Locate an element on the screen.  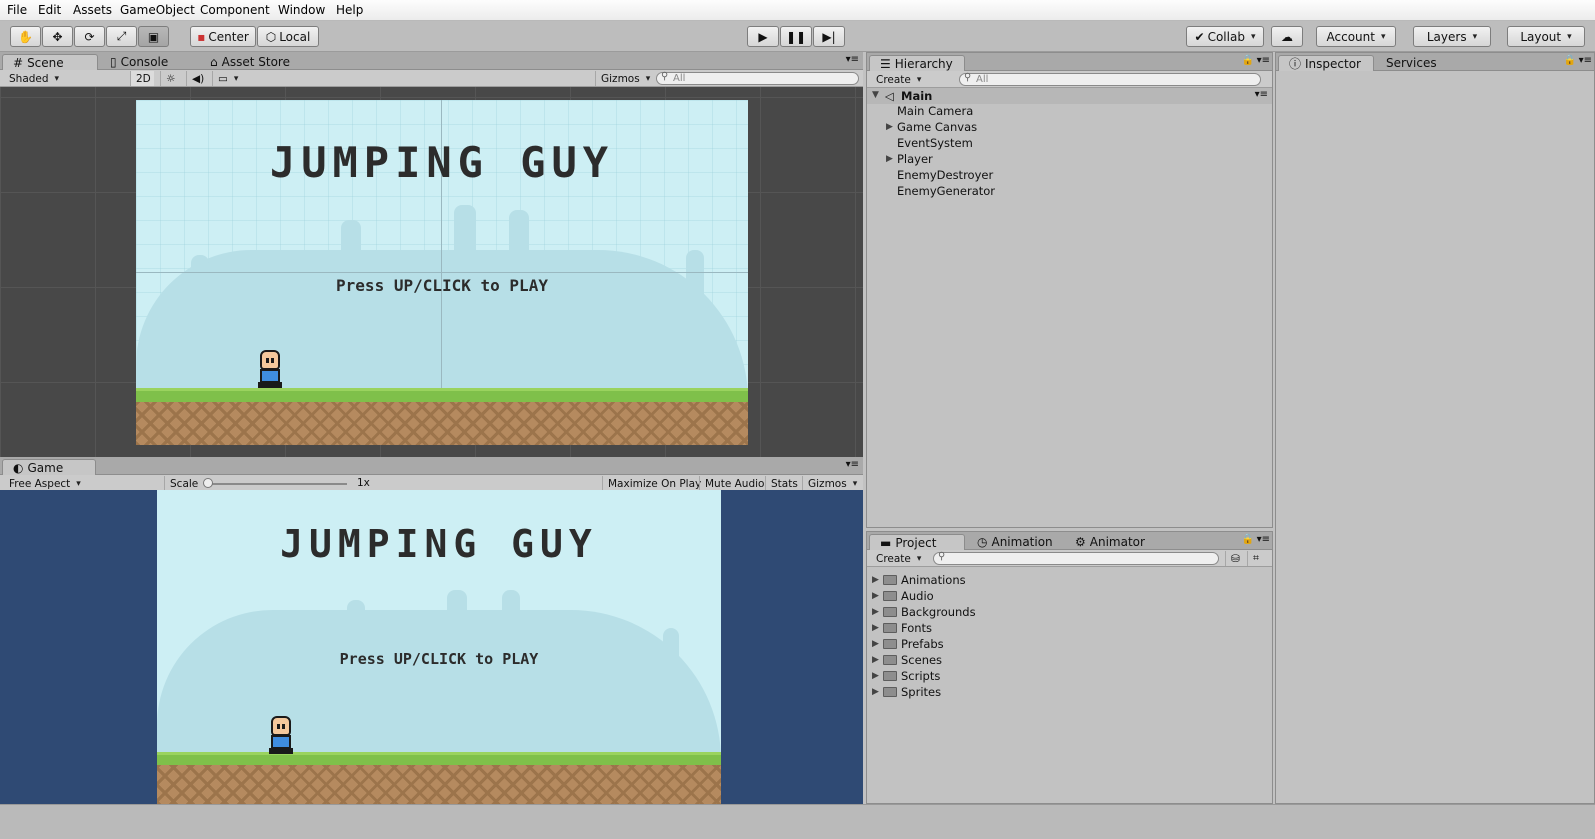
tab-console: ▯ Console is located at coordinates (139, 62).